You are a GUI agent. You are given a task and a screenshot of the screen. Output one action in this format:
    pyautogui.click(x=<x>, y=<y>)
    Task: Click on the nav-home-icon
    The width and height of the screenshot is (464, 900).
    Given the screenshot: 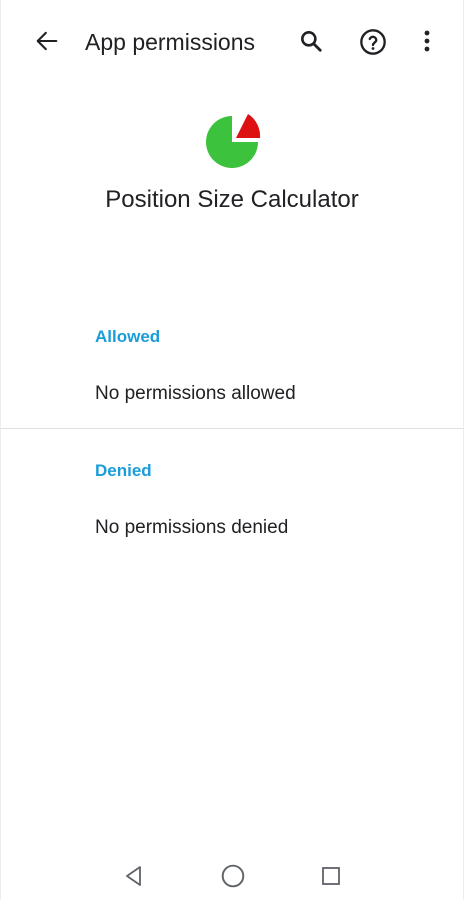 What is the action you would take?
    pyautogui.click(x=233, y=876)
    